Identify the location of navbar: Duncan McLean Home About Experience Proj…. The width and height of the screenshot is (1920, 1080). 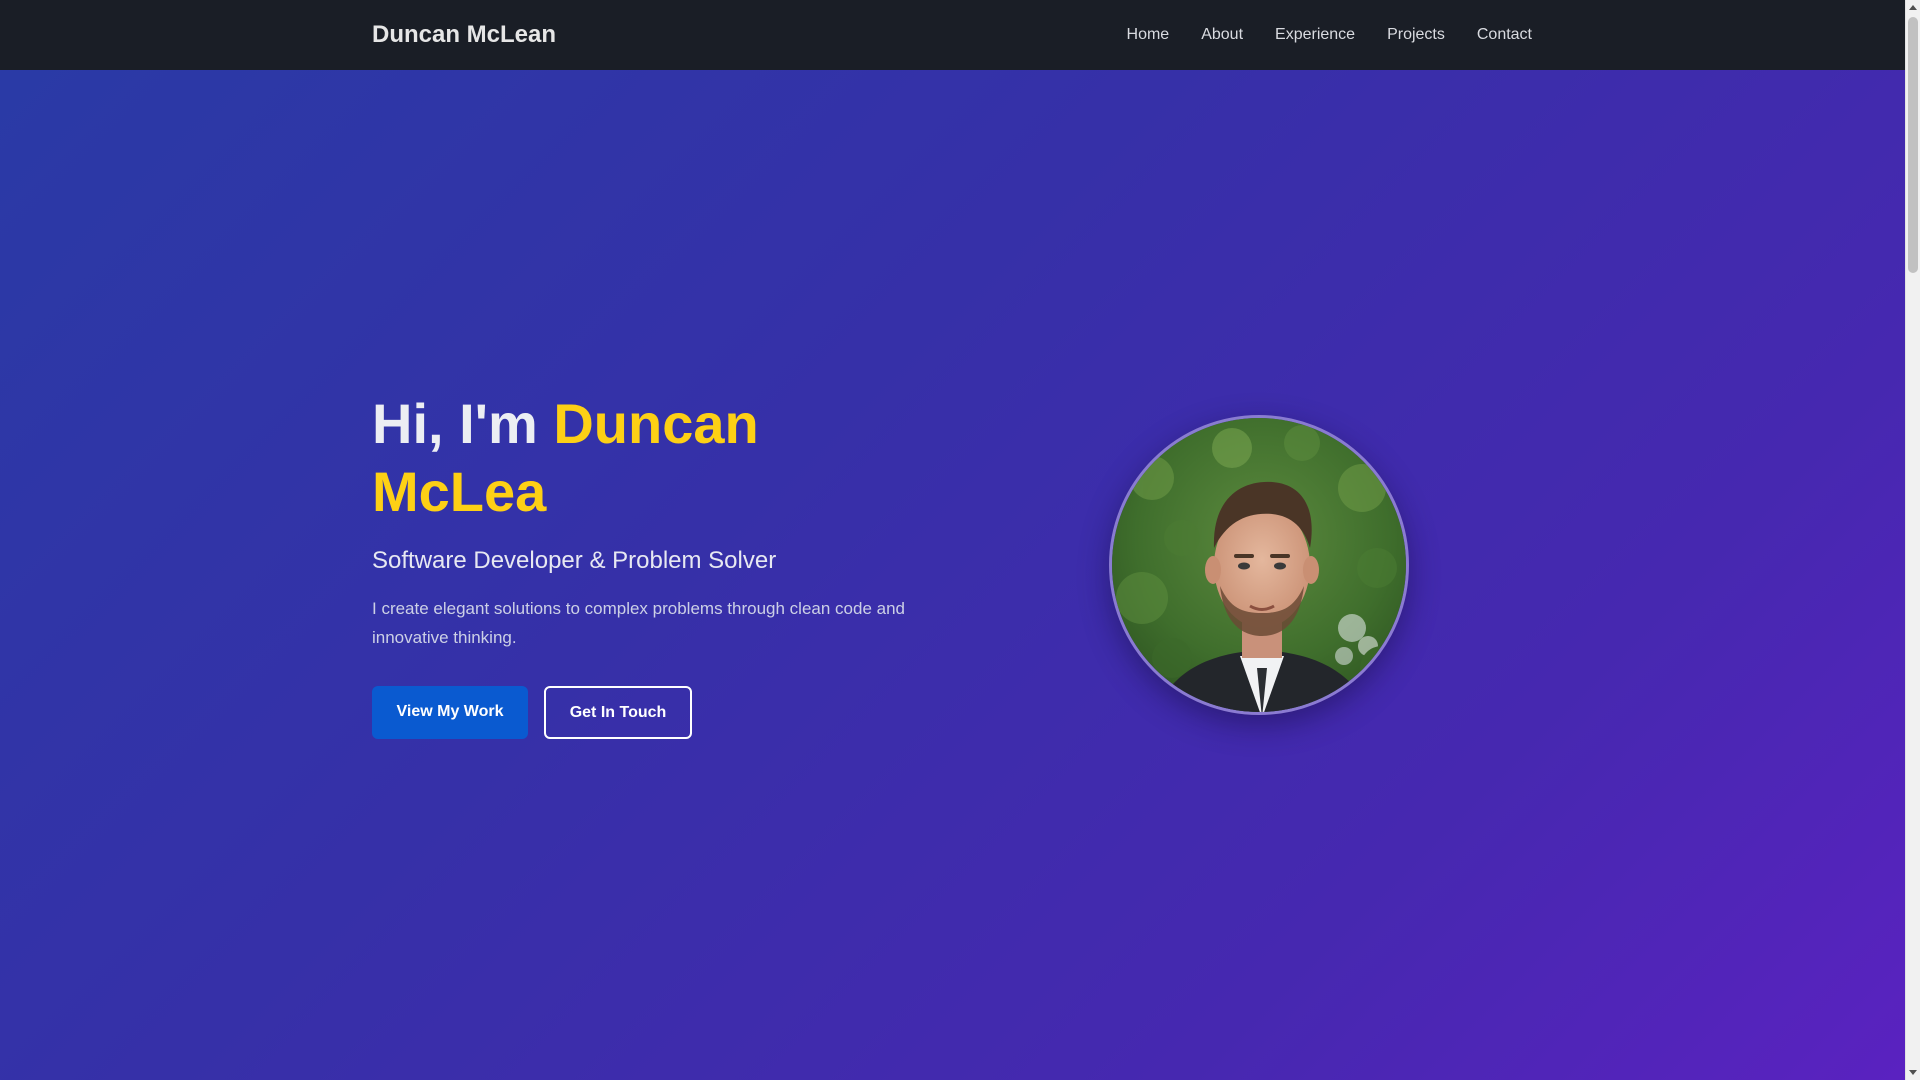
(952, 35).